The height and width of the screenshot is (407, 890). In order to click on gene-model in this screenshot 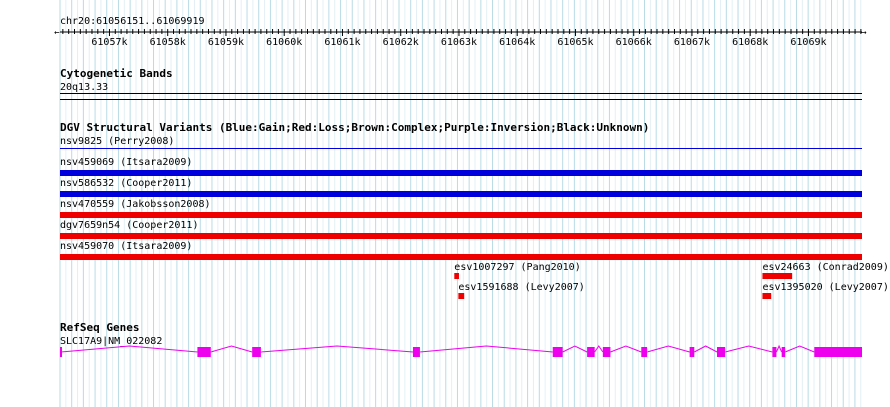, I will do `click(461, 350)`.